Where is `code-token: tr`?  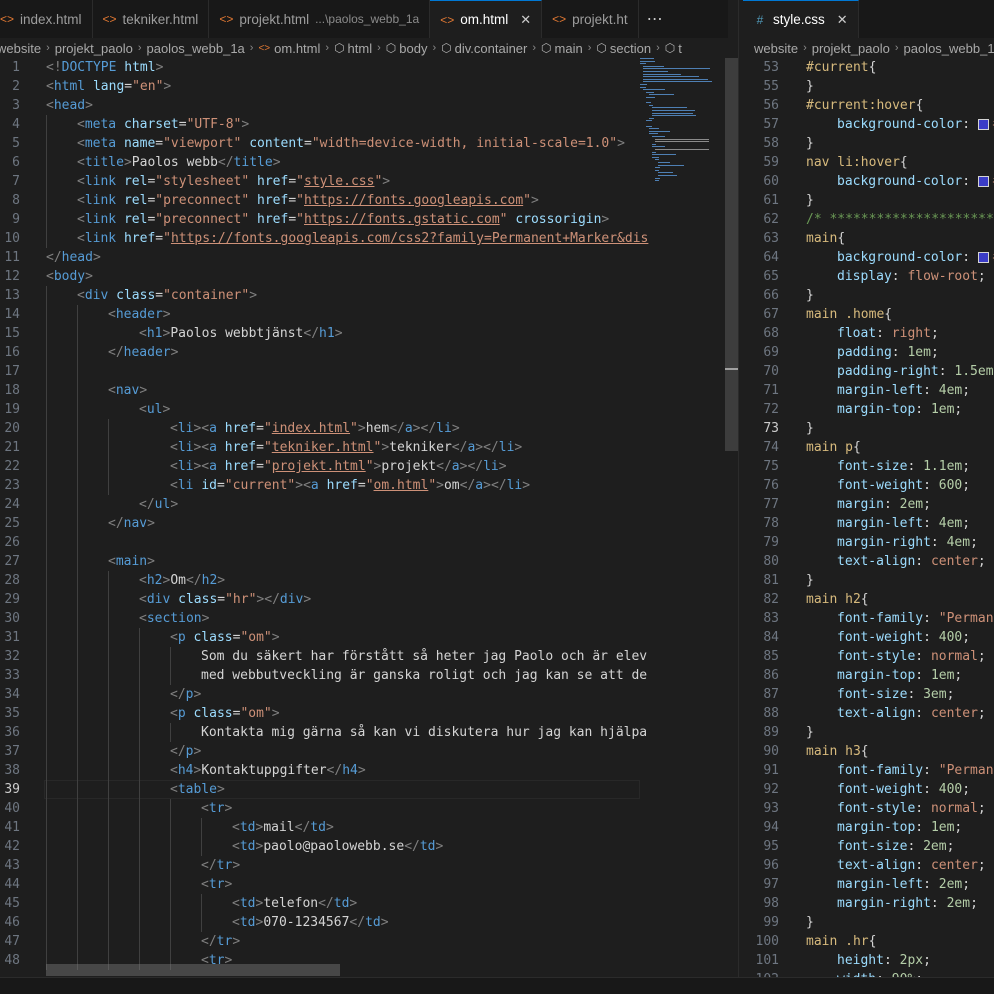
code-token: tr is located at coordinates (216, 884).